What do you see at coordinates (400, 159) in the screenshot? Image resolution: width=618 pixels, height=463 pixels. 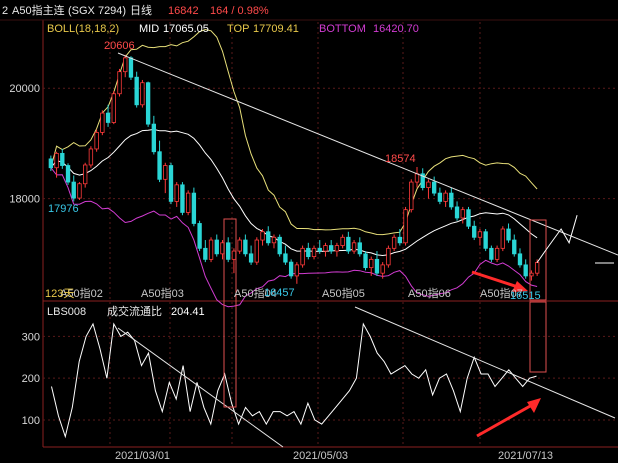 I see `annotation-mid-high: 18574` at bounding box center [400, 159].